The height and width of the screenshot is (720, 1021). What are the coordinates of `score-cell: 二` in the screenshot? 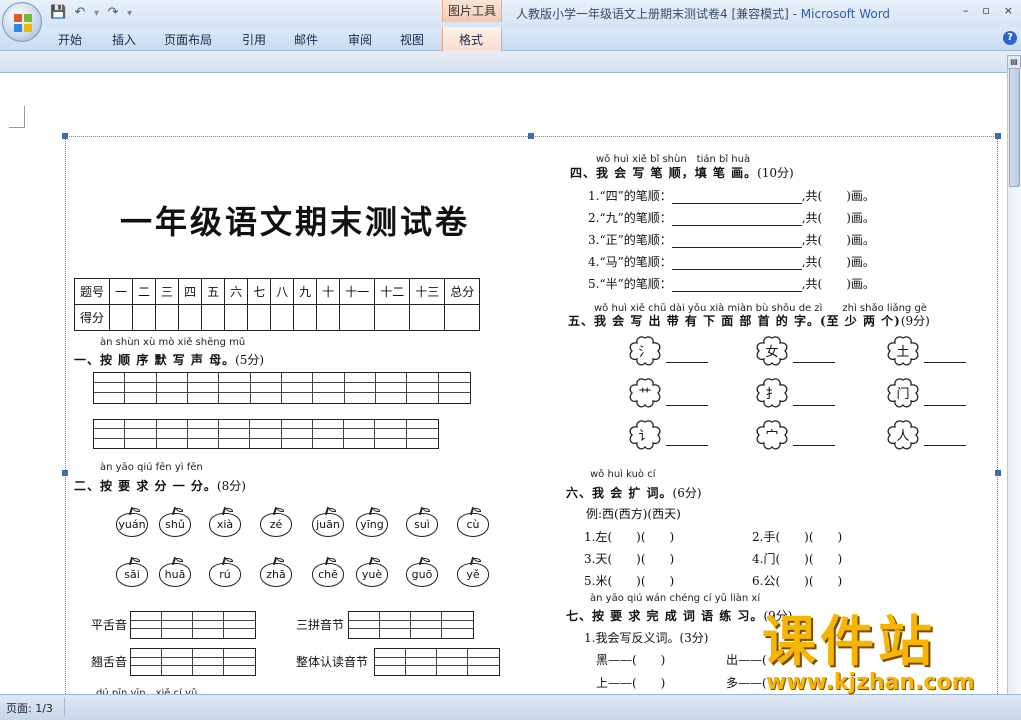 It's located at (144, 291).